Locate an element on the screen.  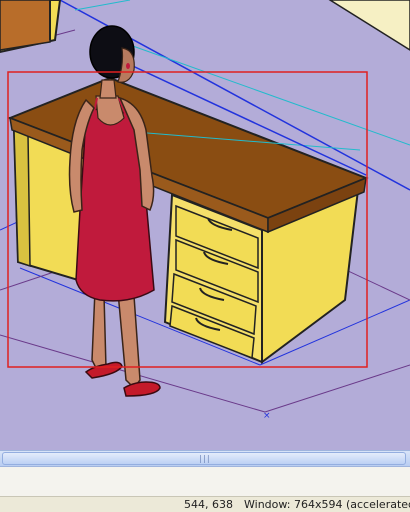
scrollbar-grip-icon: ||| is located at coordinates (204, 458).